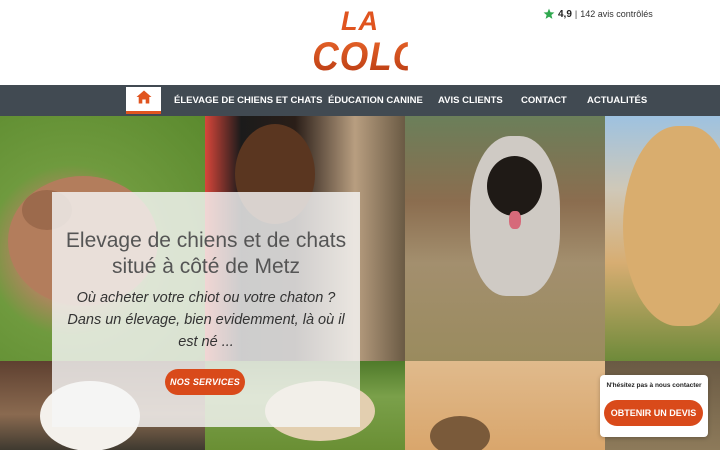  Describe the element at coordinates (565, 14) in the screenshot. I see `rating-score: 4,9` at that location.